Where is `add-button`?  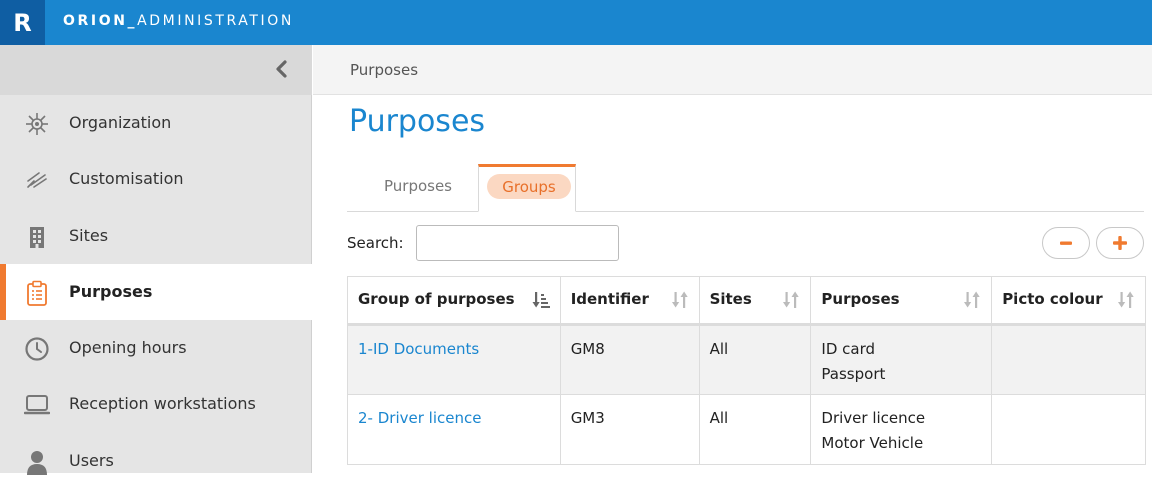 add-button is located at coordinates (1120, 243).